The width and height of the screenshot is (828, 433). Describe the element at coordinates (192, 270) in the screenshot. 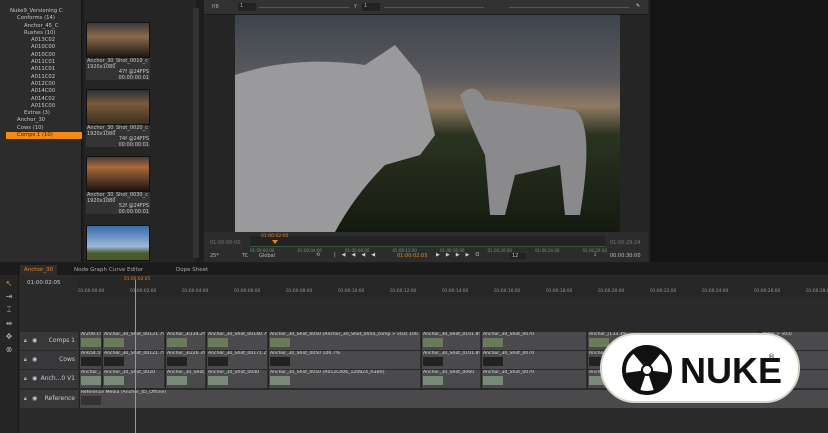

I see `tab-dope-sheet: Dope Sheet` at that location.